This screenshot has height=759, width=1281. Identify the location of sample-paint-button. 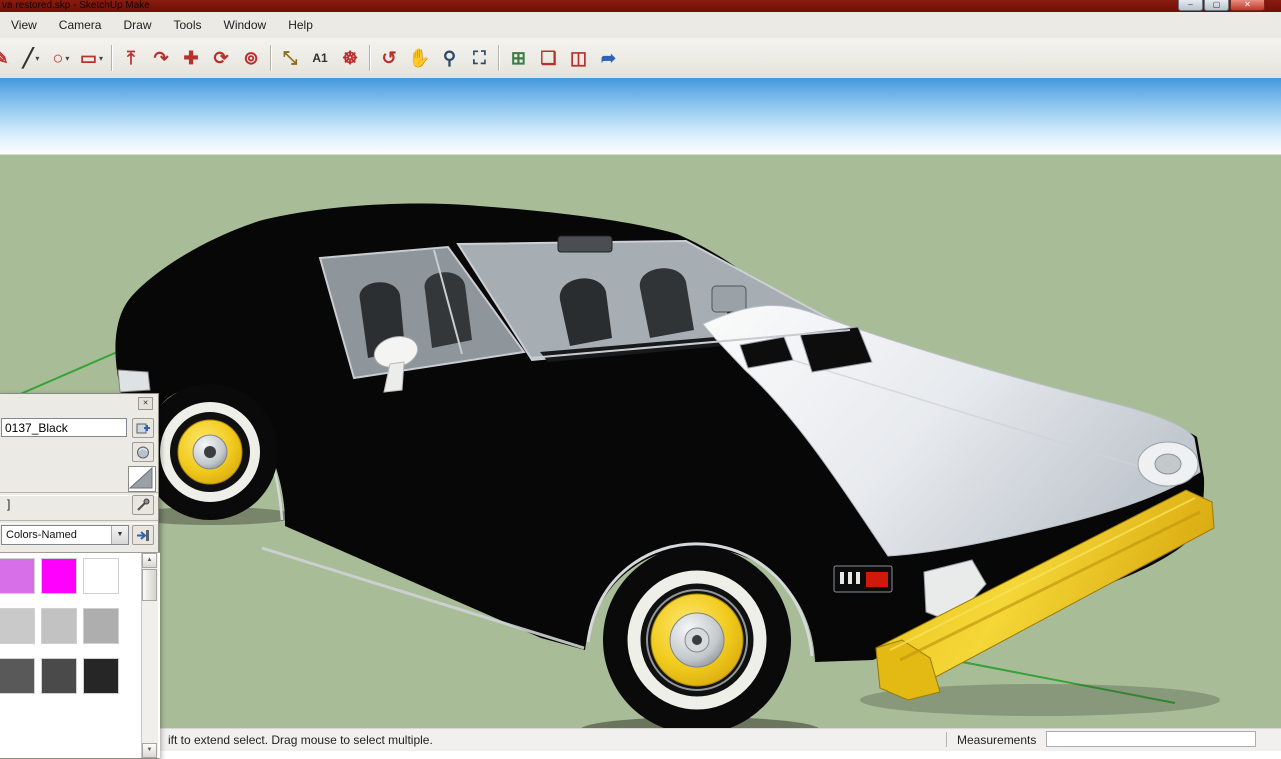
(143, 505).